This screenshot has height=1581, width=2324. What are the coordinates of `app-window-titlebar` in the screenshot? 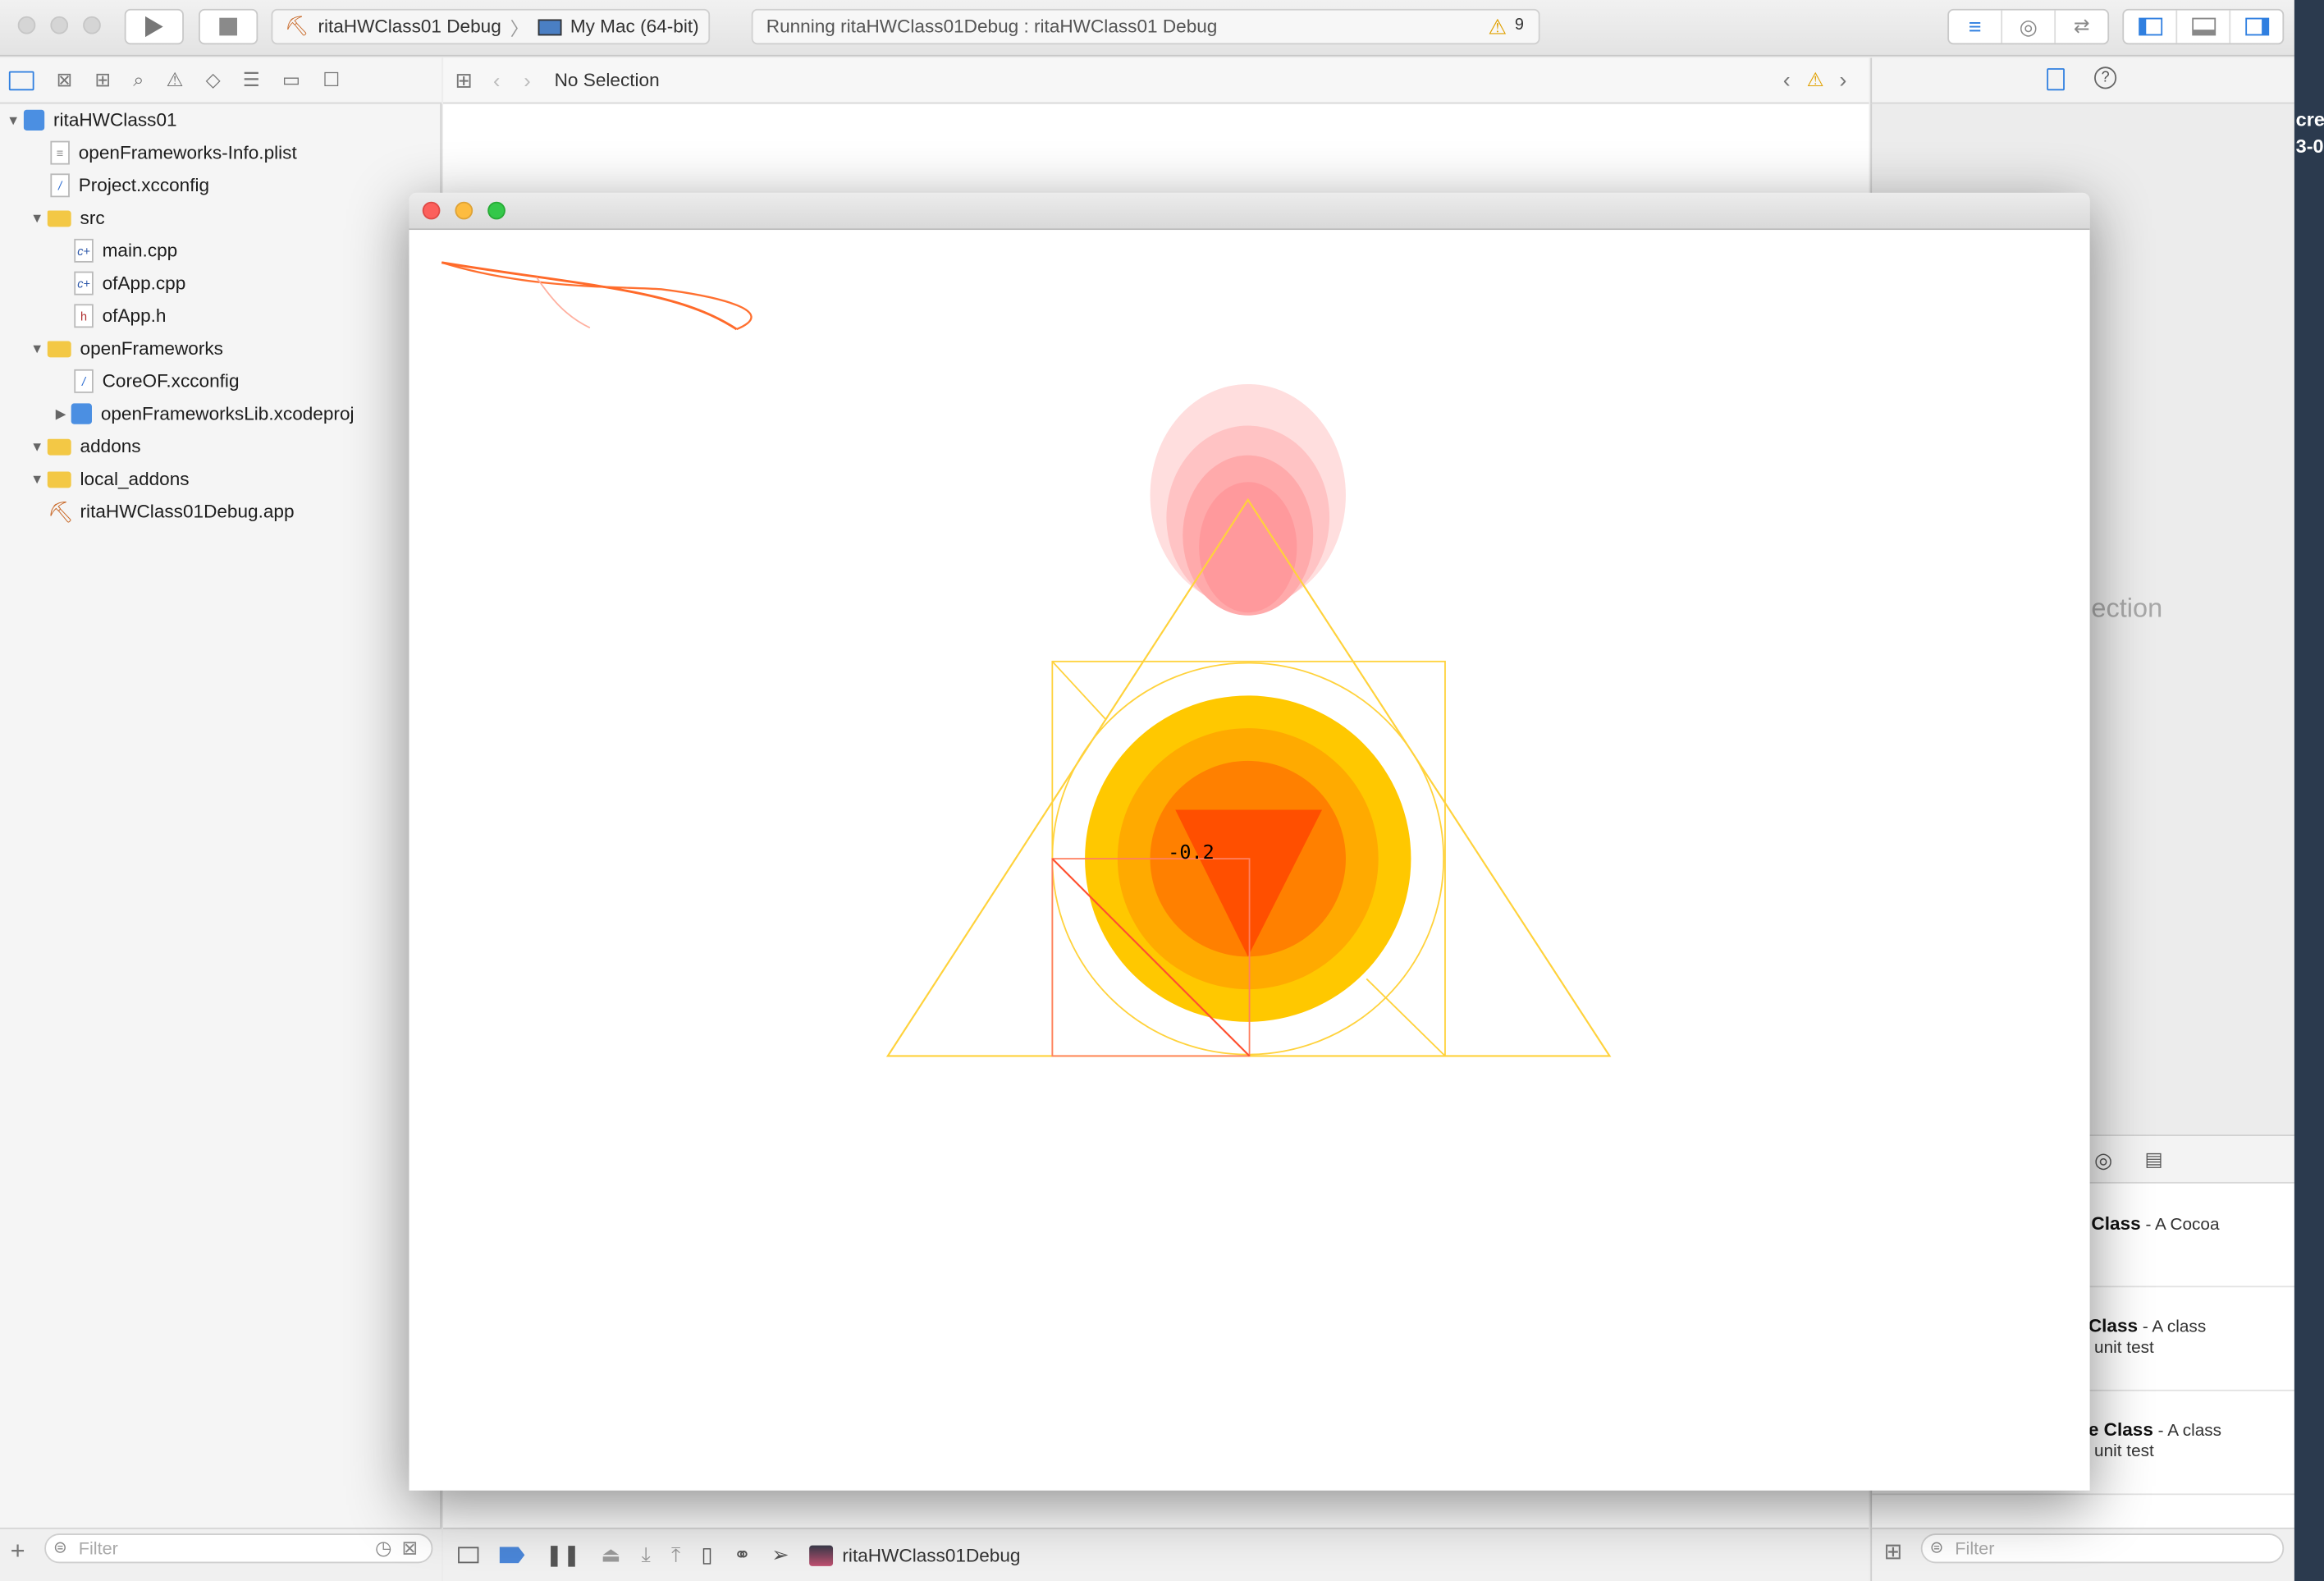 It's located at (1249, 212).